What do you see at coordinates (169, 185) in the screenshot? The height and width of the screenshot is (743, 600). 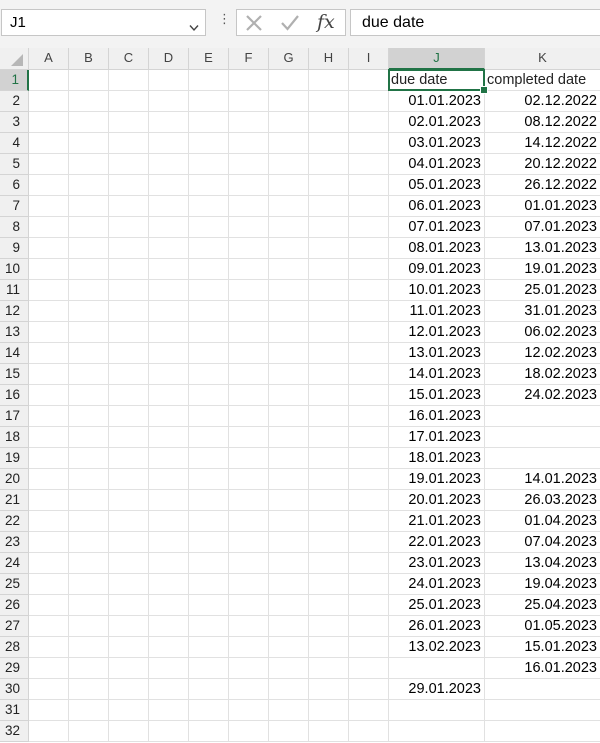 I see `cell-d6` at bounding box center [169, 185].